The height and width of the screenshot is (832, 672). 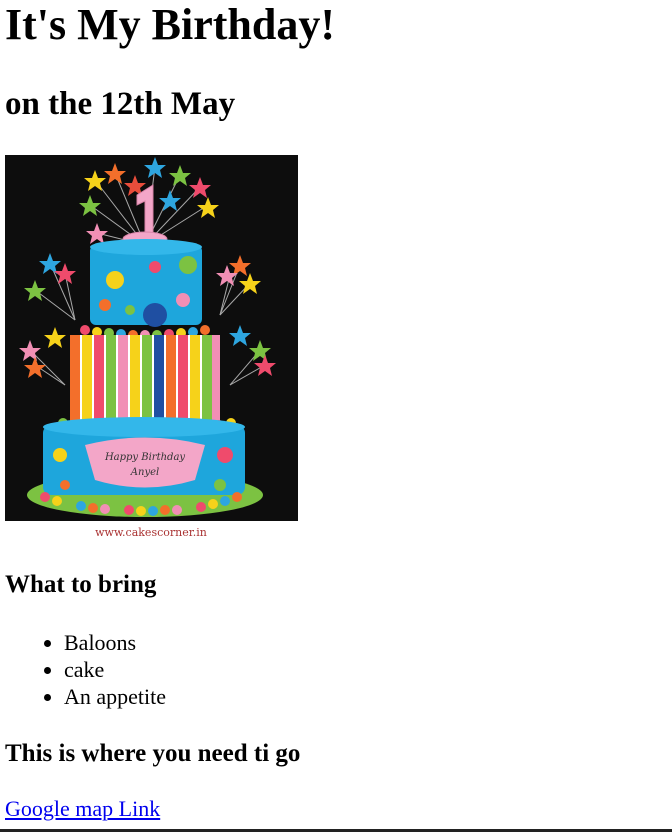 What do you see at coordinates (170, 24) in the screenshot?
I see `page-title: It's My Birthday!` at bounding box center [170, 24].